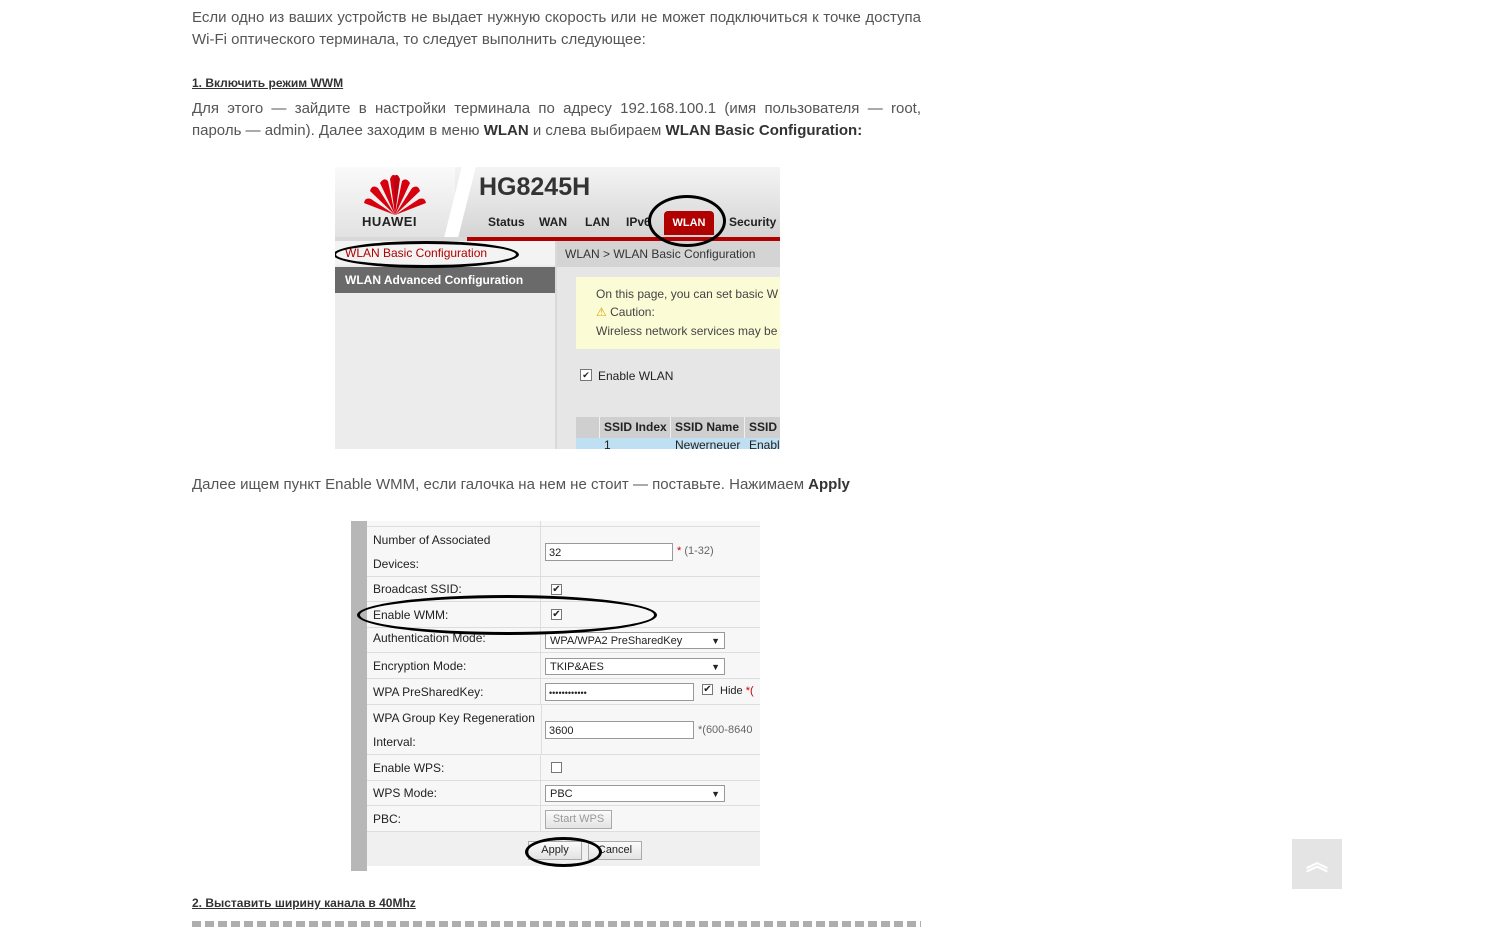 Image resolution: width=1491 pixels, height=927 pixels. Describe the element at coordinates (588, 427) in the screenshot. I see `table-header-select` at that location.